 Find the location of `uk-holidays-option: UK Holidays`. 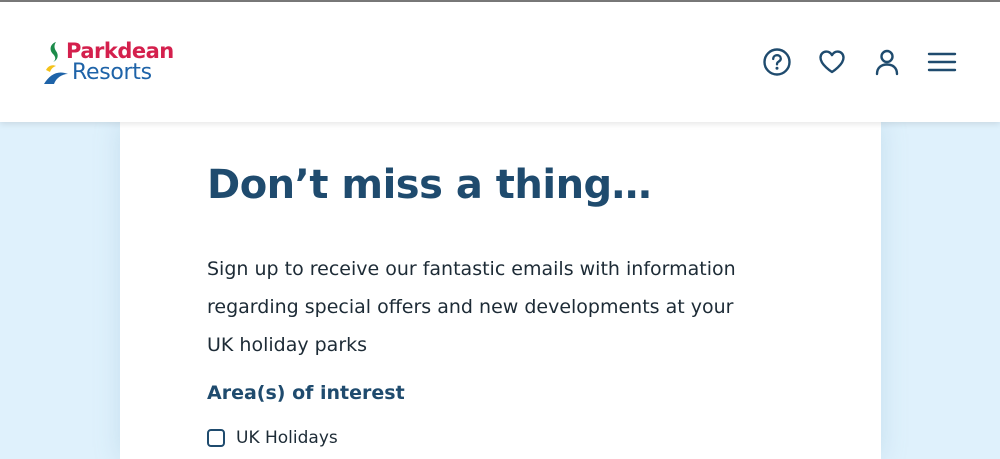

uk-holidays-option: UK Holidays is located at coordinates (272, 438).